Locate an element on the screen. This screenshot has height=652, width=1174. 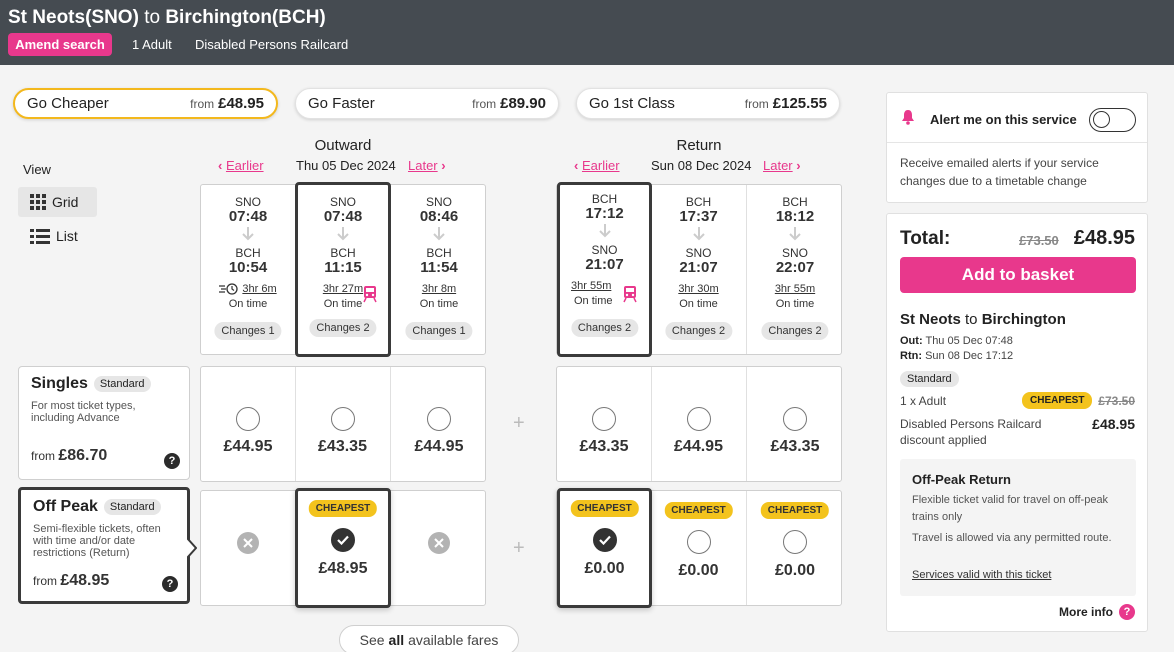
view-grid-label: Grid is located at coordinates (65, 202).